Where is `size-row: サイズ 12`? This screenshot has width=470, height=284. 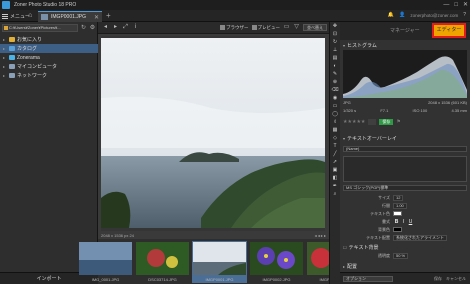 size-row: サイズ 12 is located at coordinates (405, 197).